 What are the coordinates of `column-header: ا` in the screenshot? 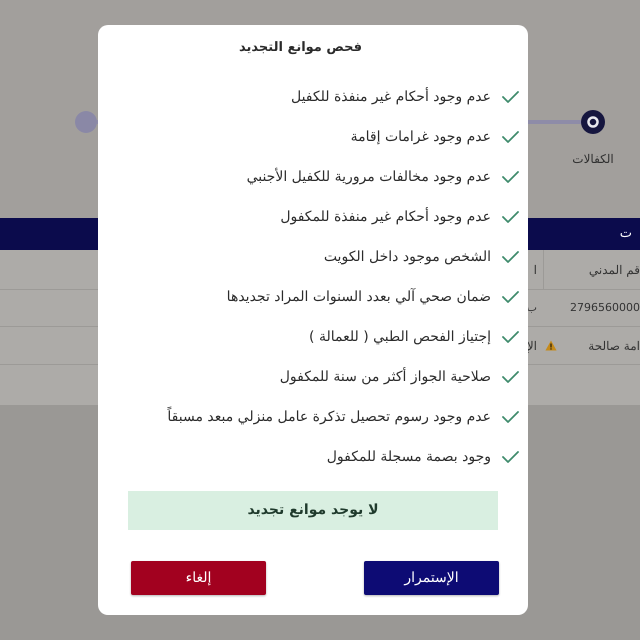 It's located at (535, 270).